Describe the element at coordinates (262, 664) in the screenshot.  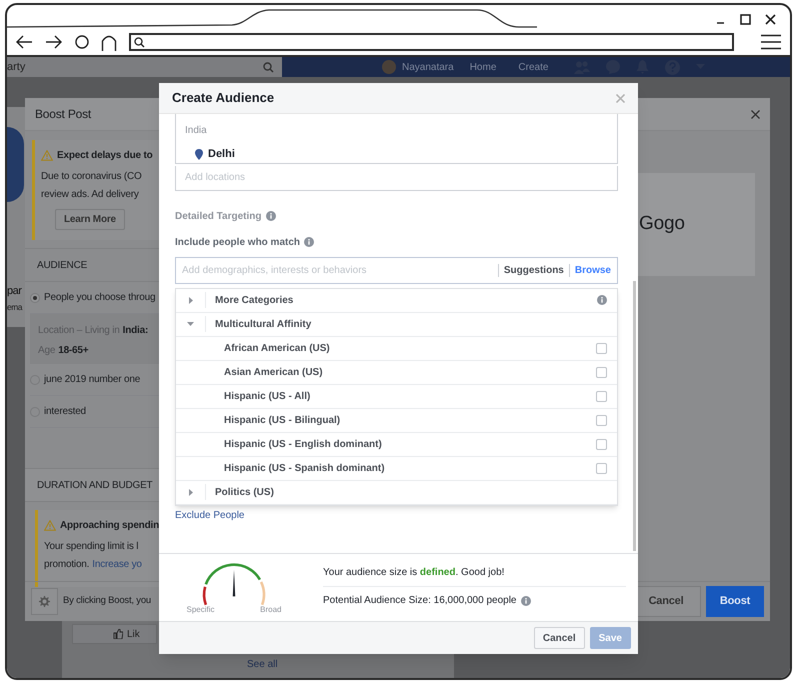
I see `see-all-link: See all` at that location.